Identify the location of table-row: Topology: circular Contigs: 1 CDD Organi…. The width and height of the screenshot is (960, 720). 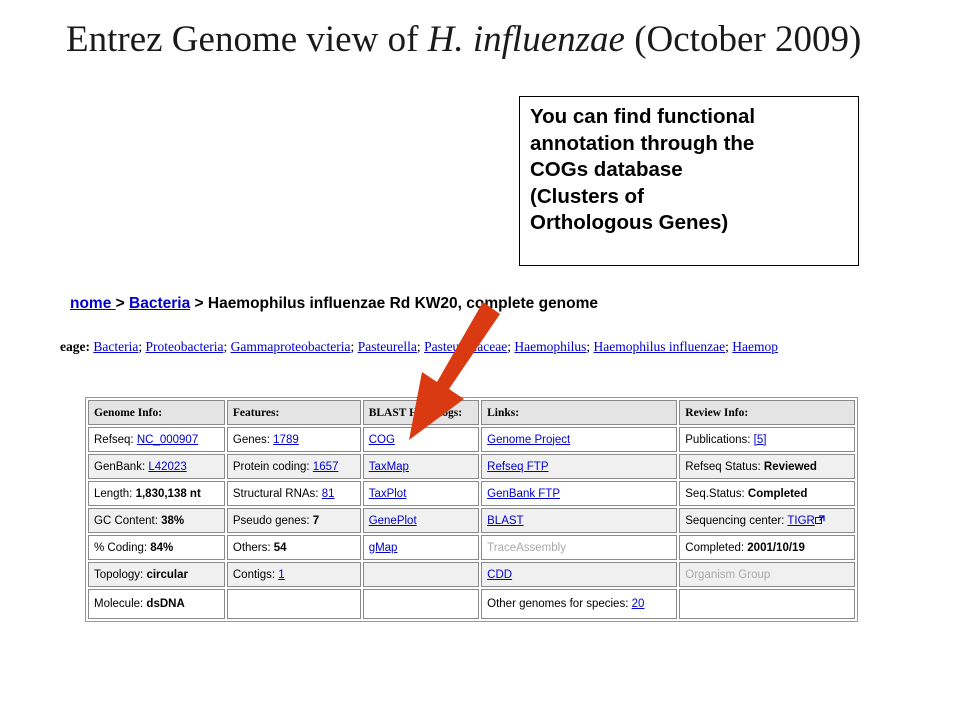
(471, 574).